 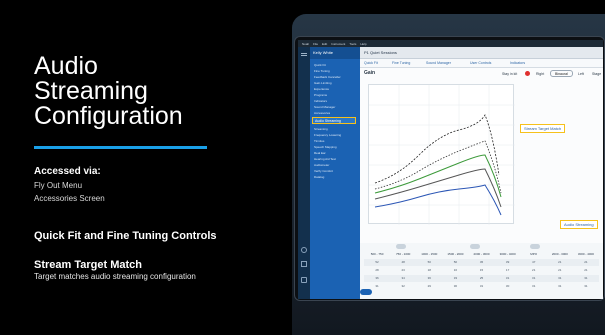 What do you see at coordinates (480, 63) in the screenshot?
I see `tab-user-controls: User Controls` at bounding box center [480, 63].